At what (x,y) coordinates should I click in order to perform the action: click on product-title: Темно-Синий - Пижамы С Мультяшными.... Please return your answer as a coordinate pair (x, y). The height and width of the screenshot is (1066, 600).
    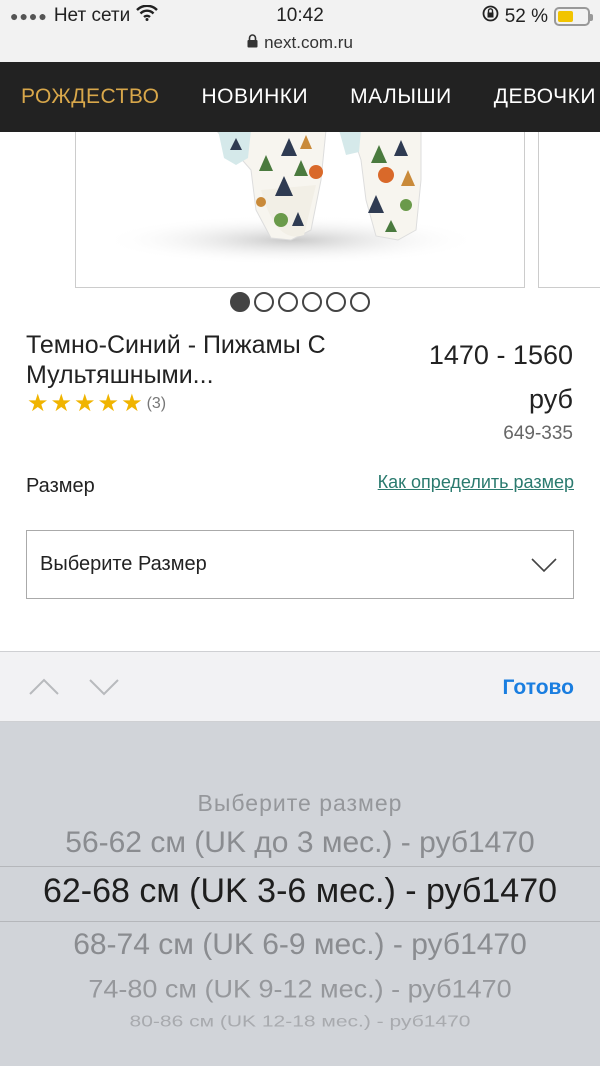
    Looking at the image, I should click on (211, 360).